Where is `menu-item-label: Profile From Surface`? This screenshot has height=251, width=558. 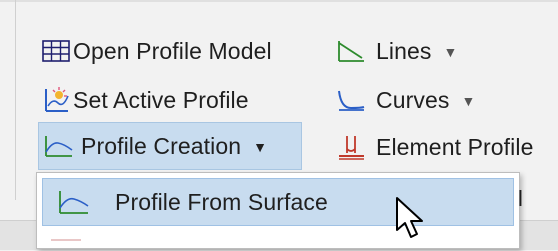
menu-item-label: Profile From Surface is located at coordinates (221, 201).